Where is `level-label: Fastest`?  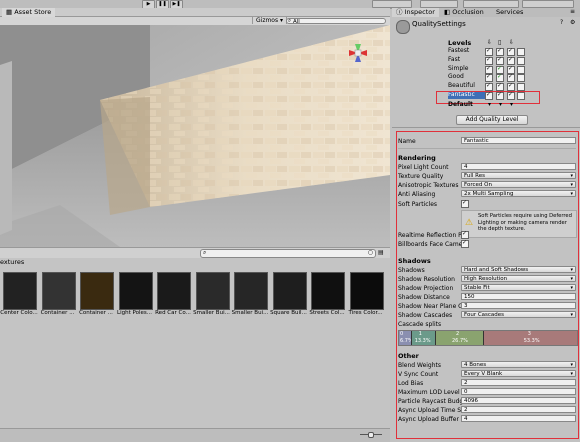 level-label: Fastest is located at coordinates (458, 51).